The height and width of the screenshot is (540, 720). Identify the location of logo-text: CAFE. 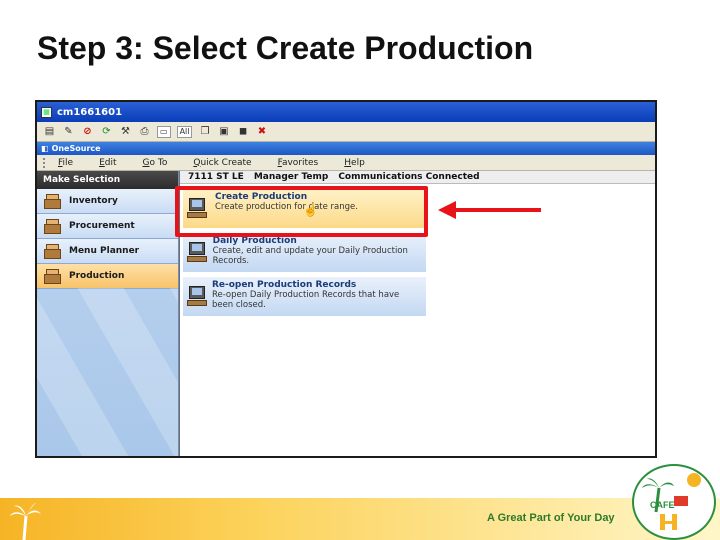
(662, 505).